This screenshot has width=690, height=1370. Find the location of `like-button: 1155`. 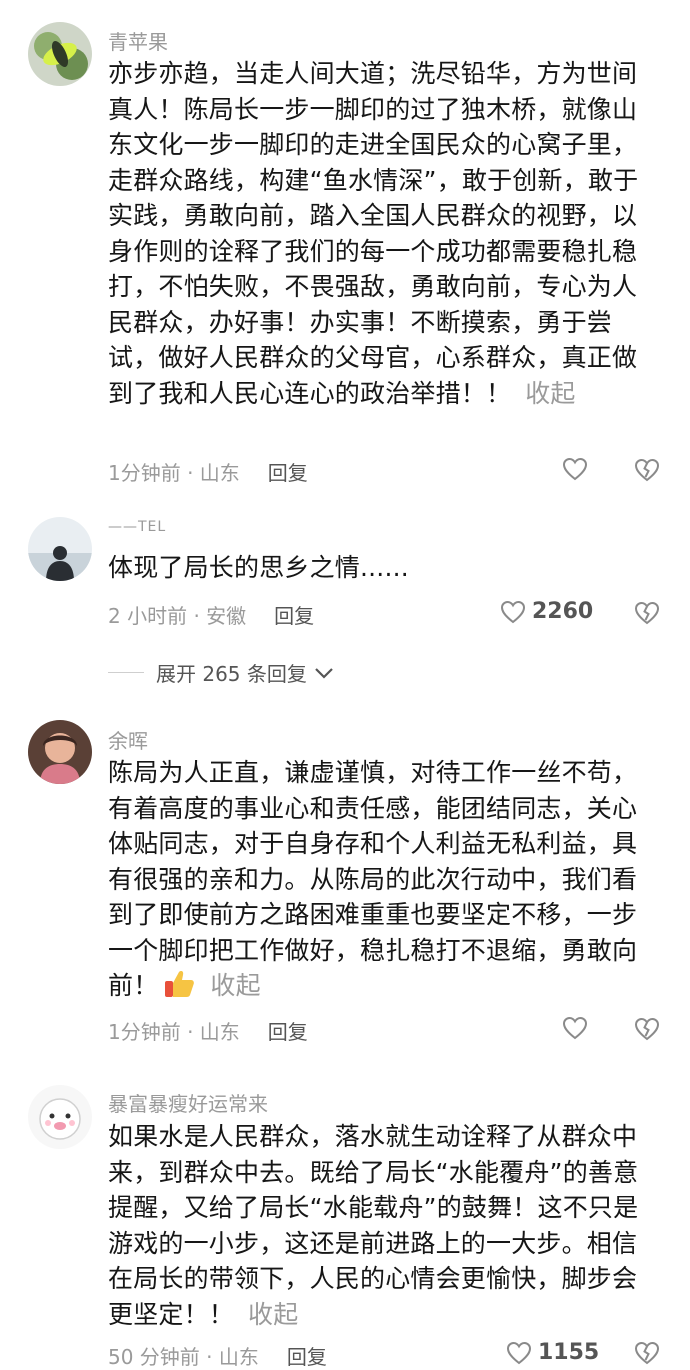

like-button: 1155 is located at coordinates (552, 1352).